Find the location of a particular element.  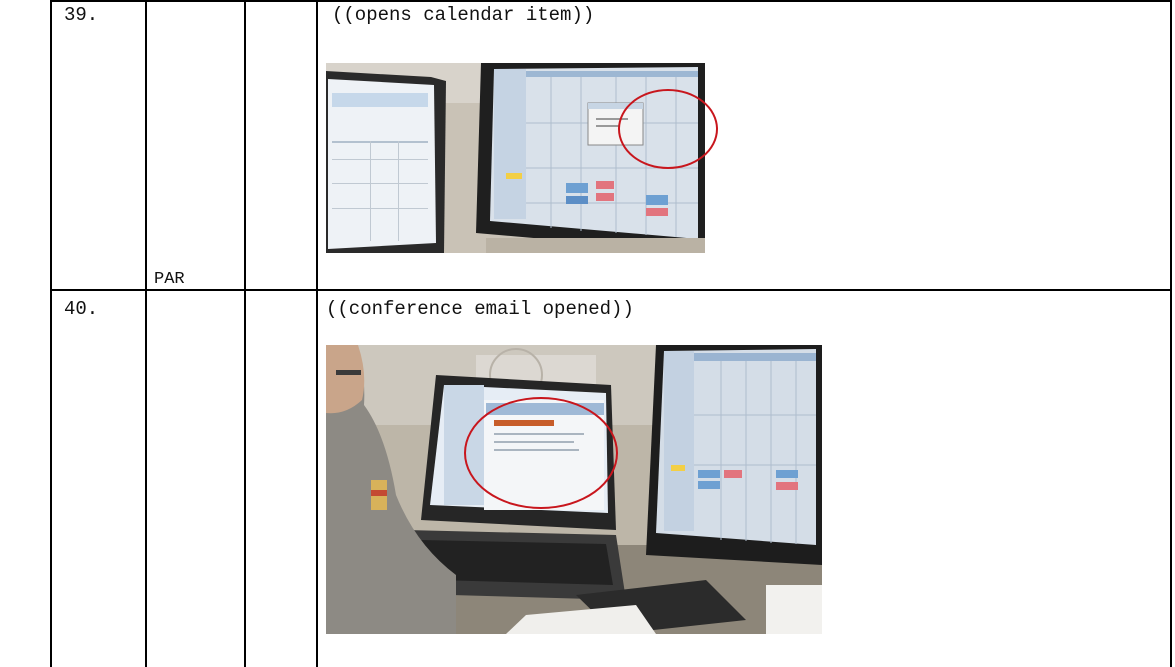

table-border-right is located at coordinates (1171, 333).